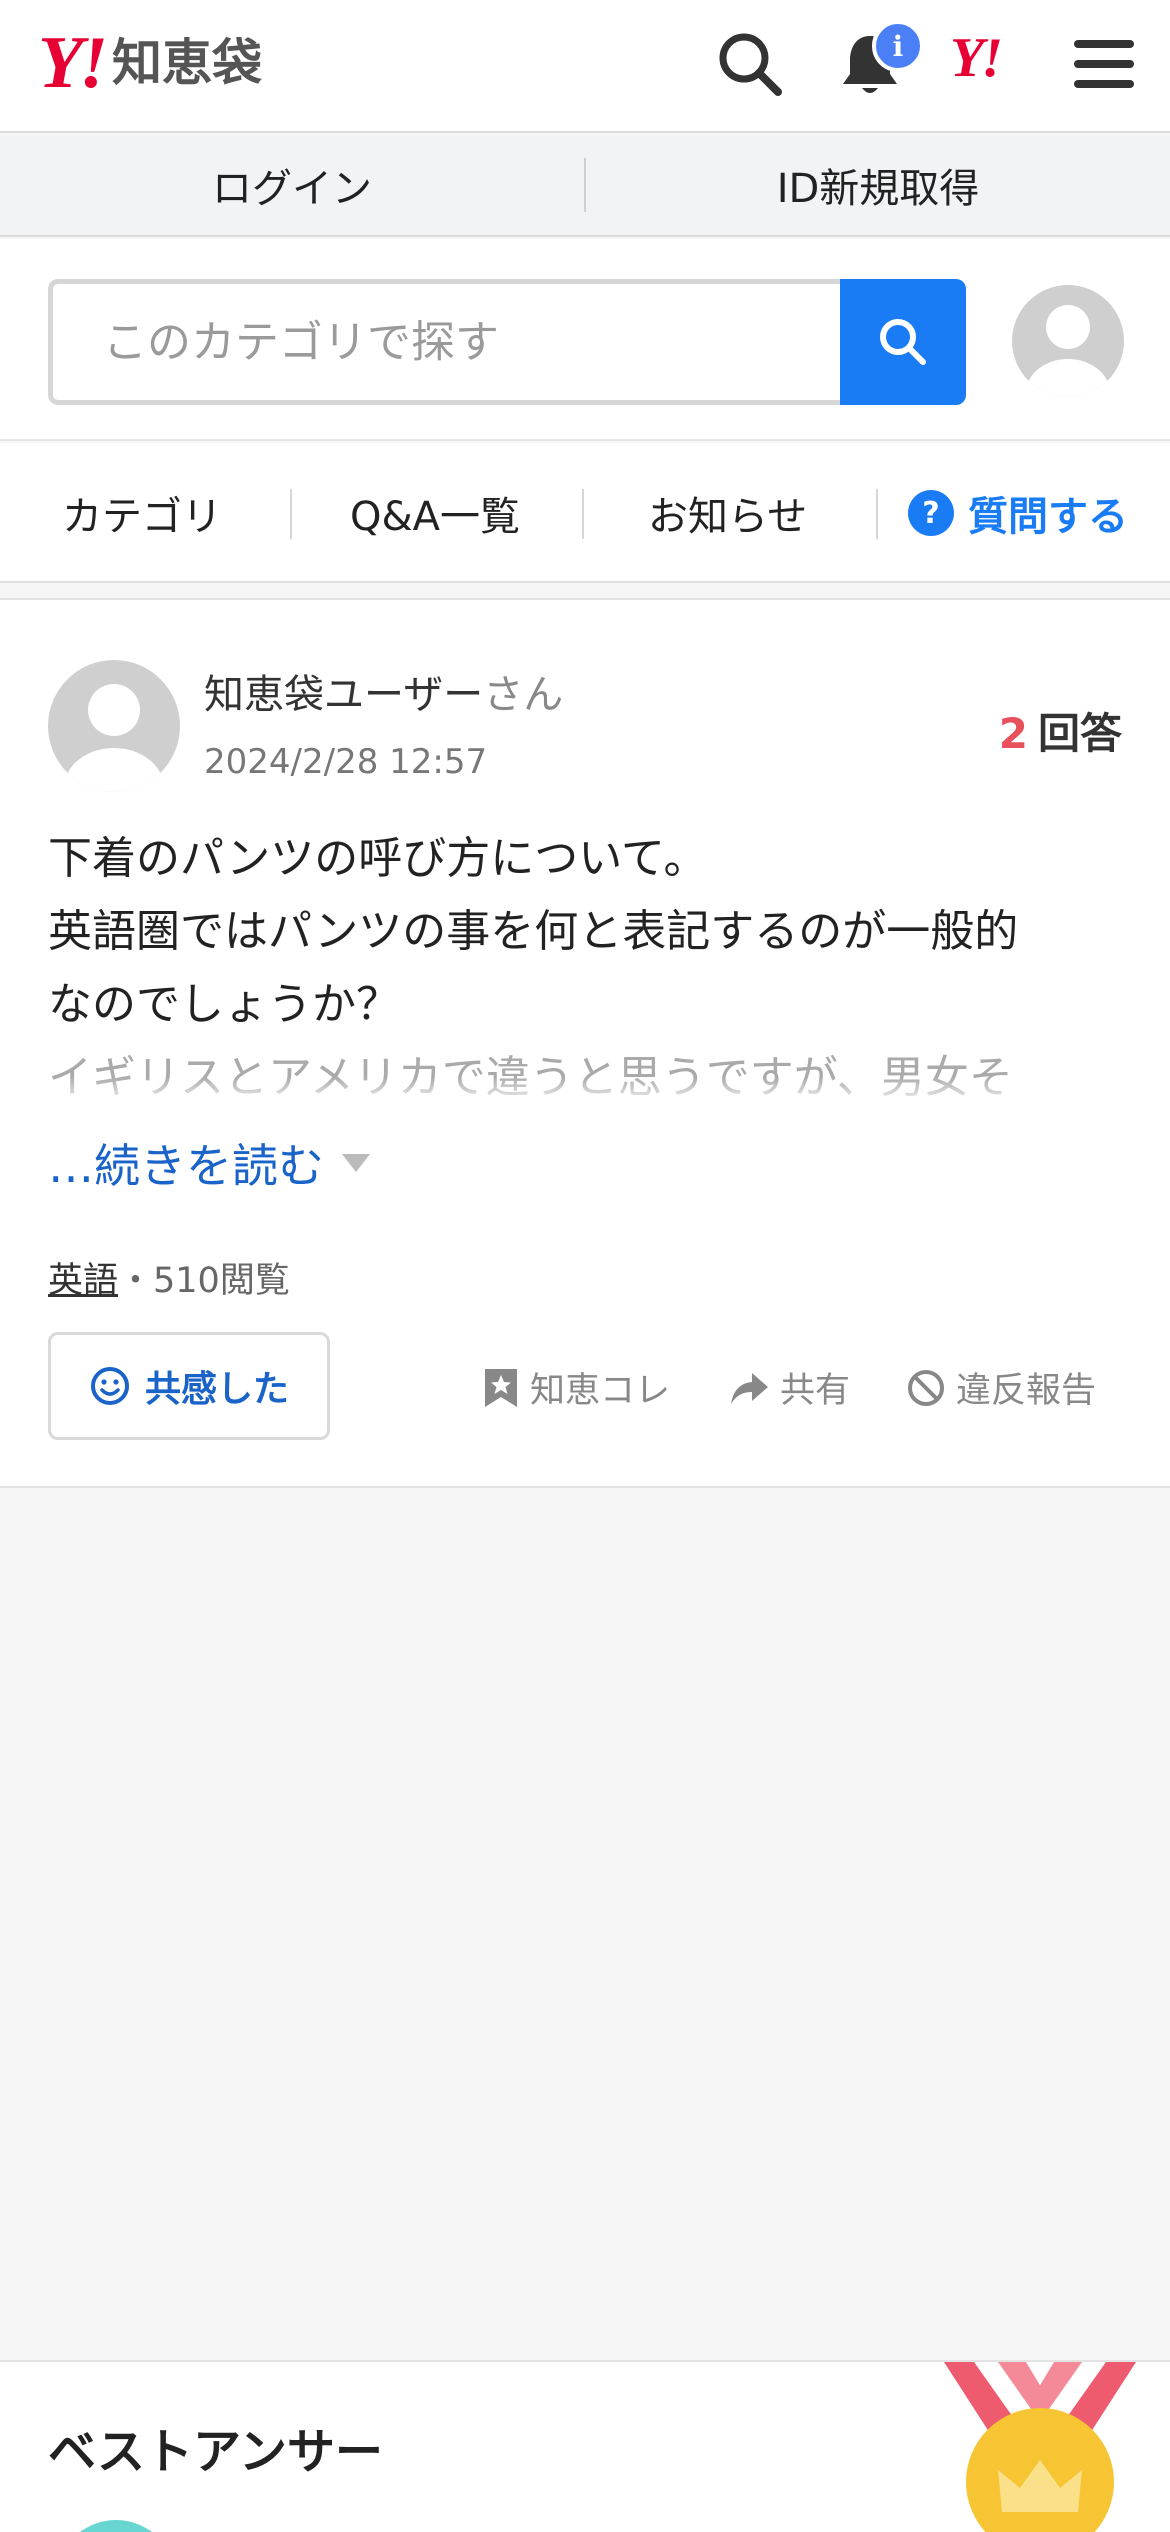 The width and height of the screenshot is (1170, 2532). What do you see at coordinates (204, 1281) in the screenshot?
I see `view-count: ・510閲覧` at bounding box center [204, 1281].